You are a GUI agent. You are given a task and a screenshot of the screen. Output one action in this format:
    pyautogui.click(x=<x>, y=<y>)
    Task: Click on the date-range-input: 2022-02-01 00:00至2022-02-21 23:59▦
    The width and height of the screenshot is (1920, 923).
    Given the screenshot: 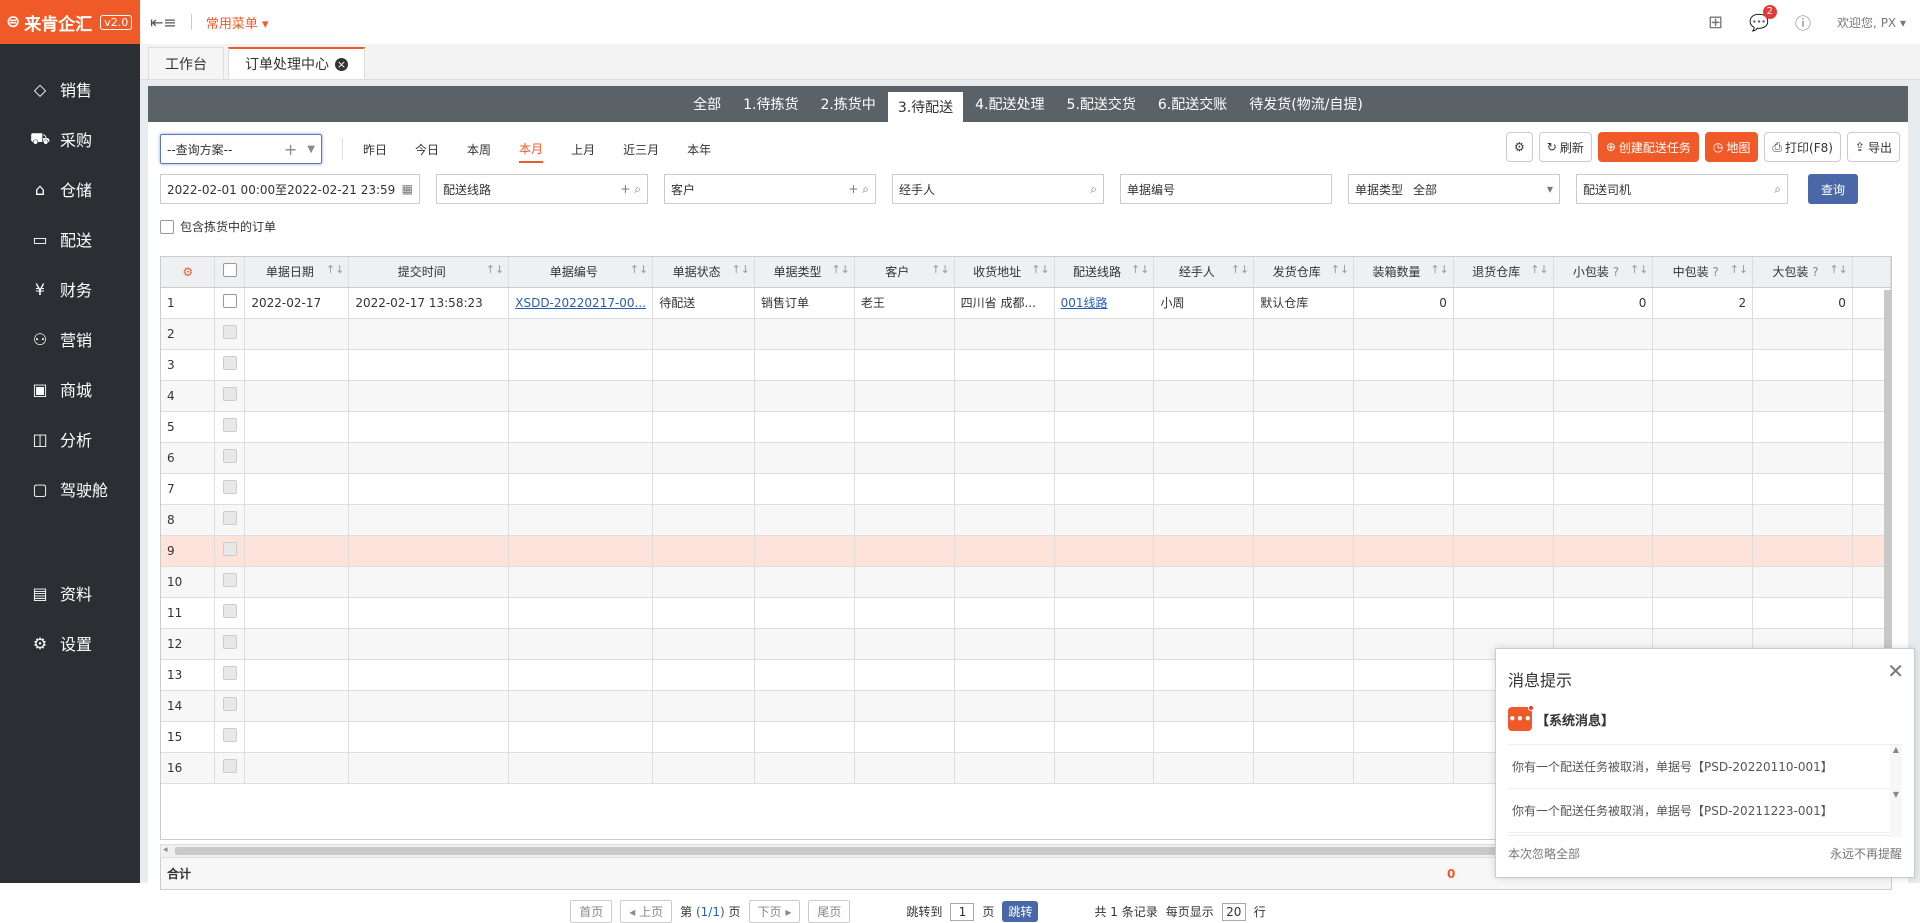 What is the action you would take?
    pyautogui.click(x=290, y=189)
    